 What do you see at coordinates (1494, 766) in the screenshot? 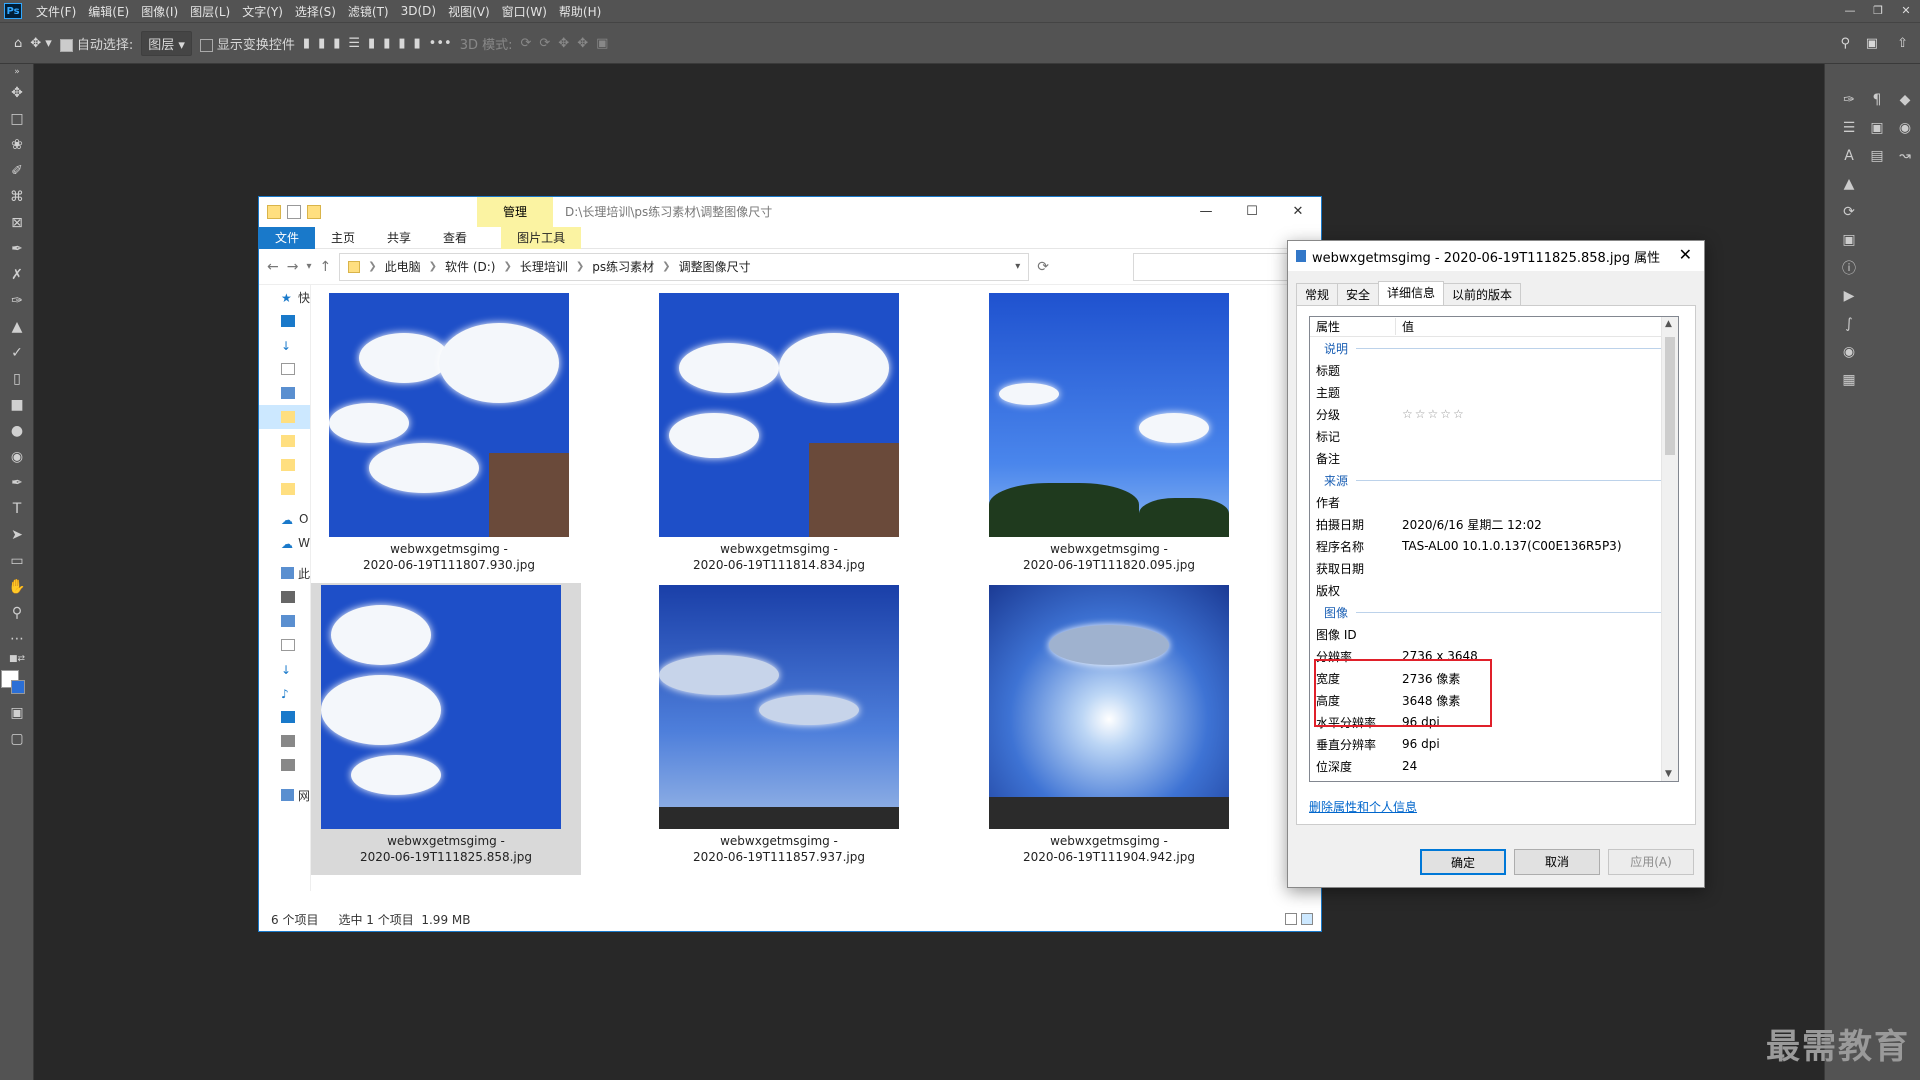
I see `property-row: 位深度 24` at bounding box center [1494, 766].